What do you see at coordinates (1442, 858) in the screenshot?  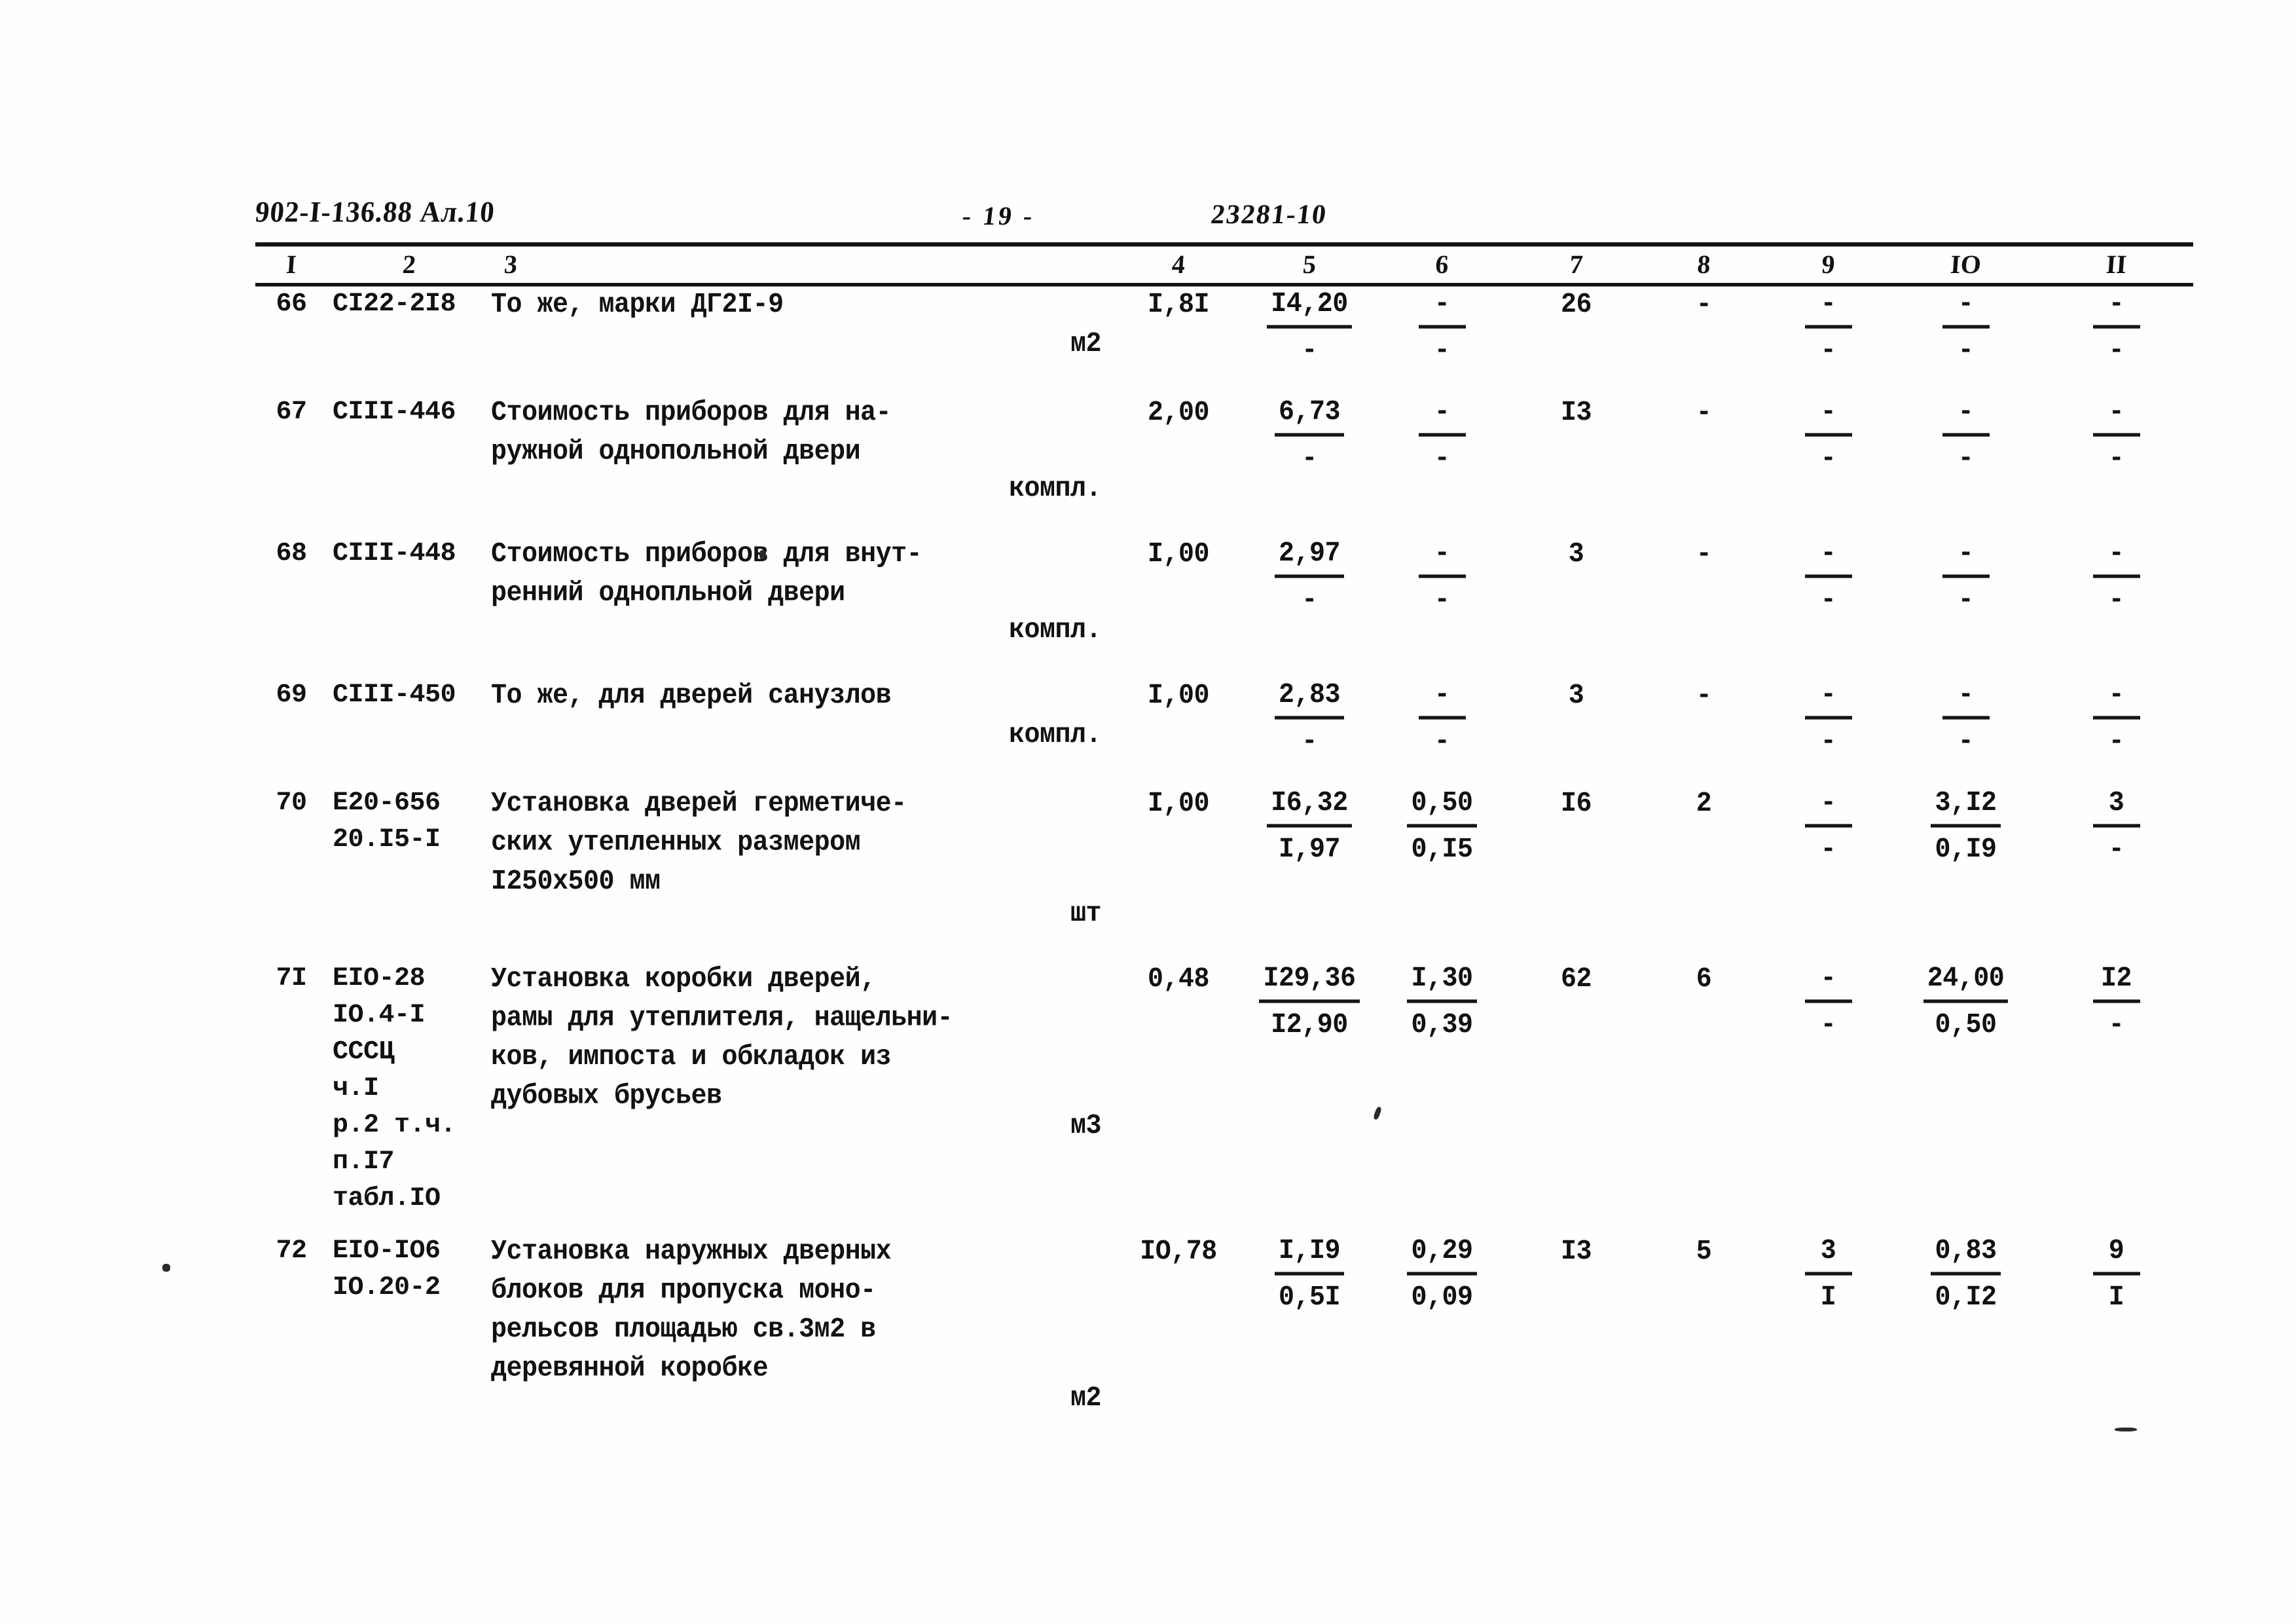 I see `row-col6: 0,50 0,I5` at bounding box center [1442, 858].